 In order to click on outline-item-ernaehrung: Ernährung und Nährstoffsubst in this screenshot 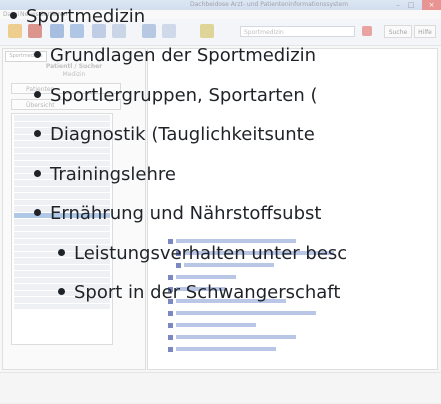, I will do `click(177, 213)`.